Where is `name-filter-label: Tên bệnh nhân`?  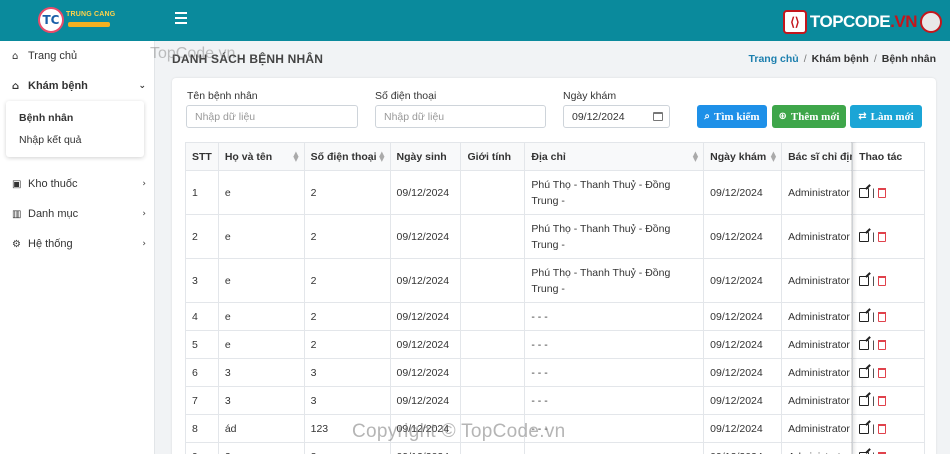 name-filter-label: Tên bệnh nhân is located at coordinates (222, 96).